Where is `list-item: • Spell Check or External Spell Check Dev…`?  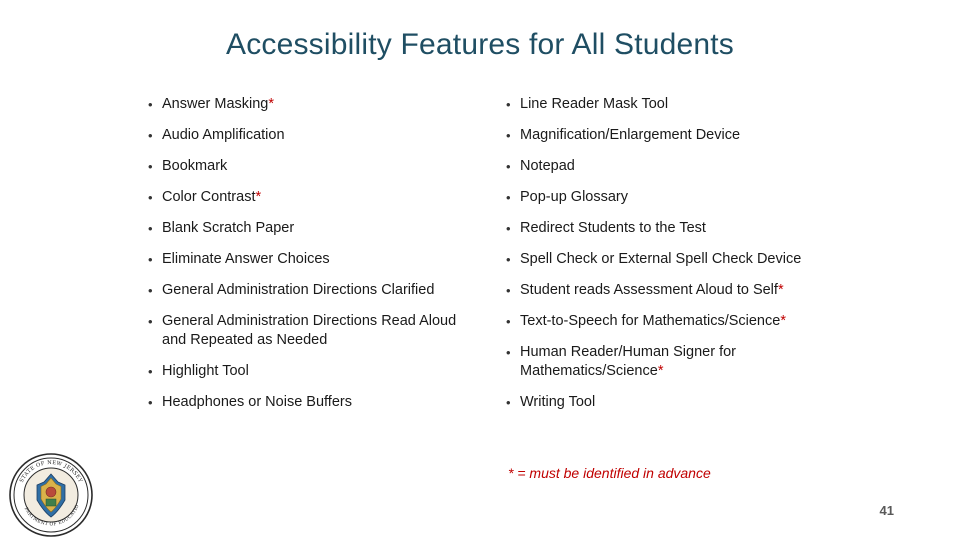 list-item: • Spell Check or External Spell Check Dev… is located at coordinates (667, 259).